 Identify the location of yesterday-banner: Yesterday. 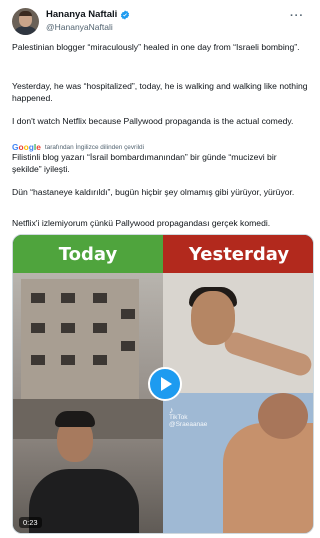
(238, 254).